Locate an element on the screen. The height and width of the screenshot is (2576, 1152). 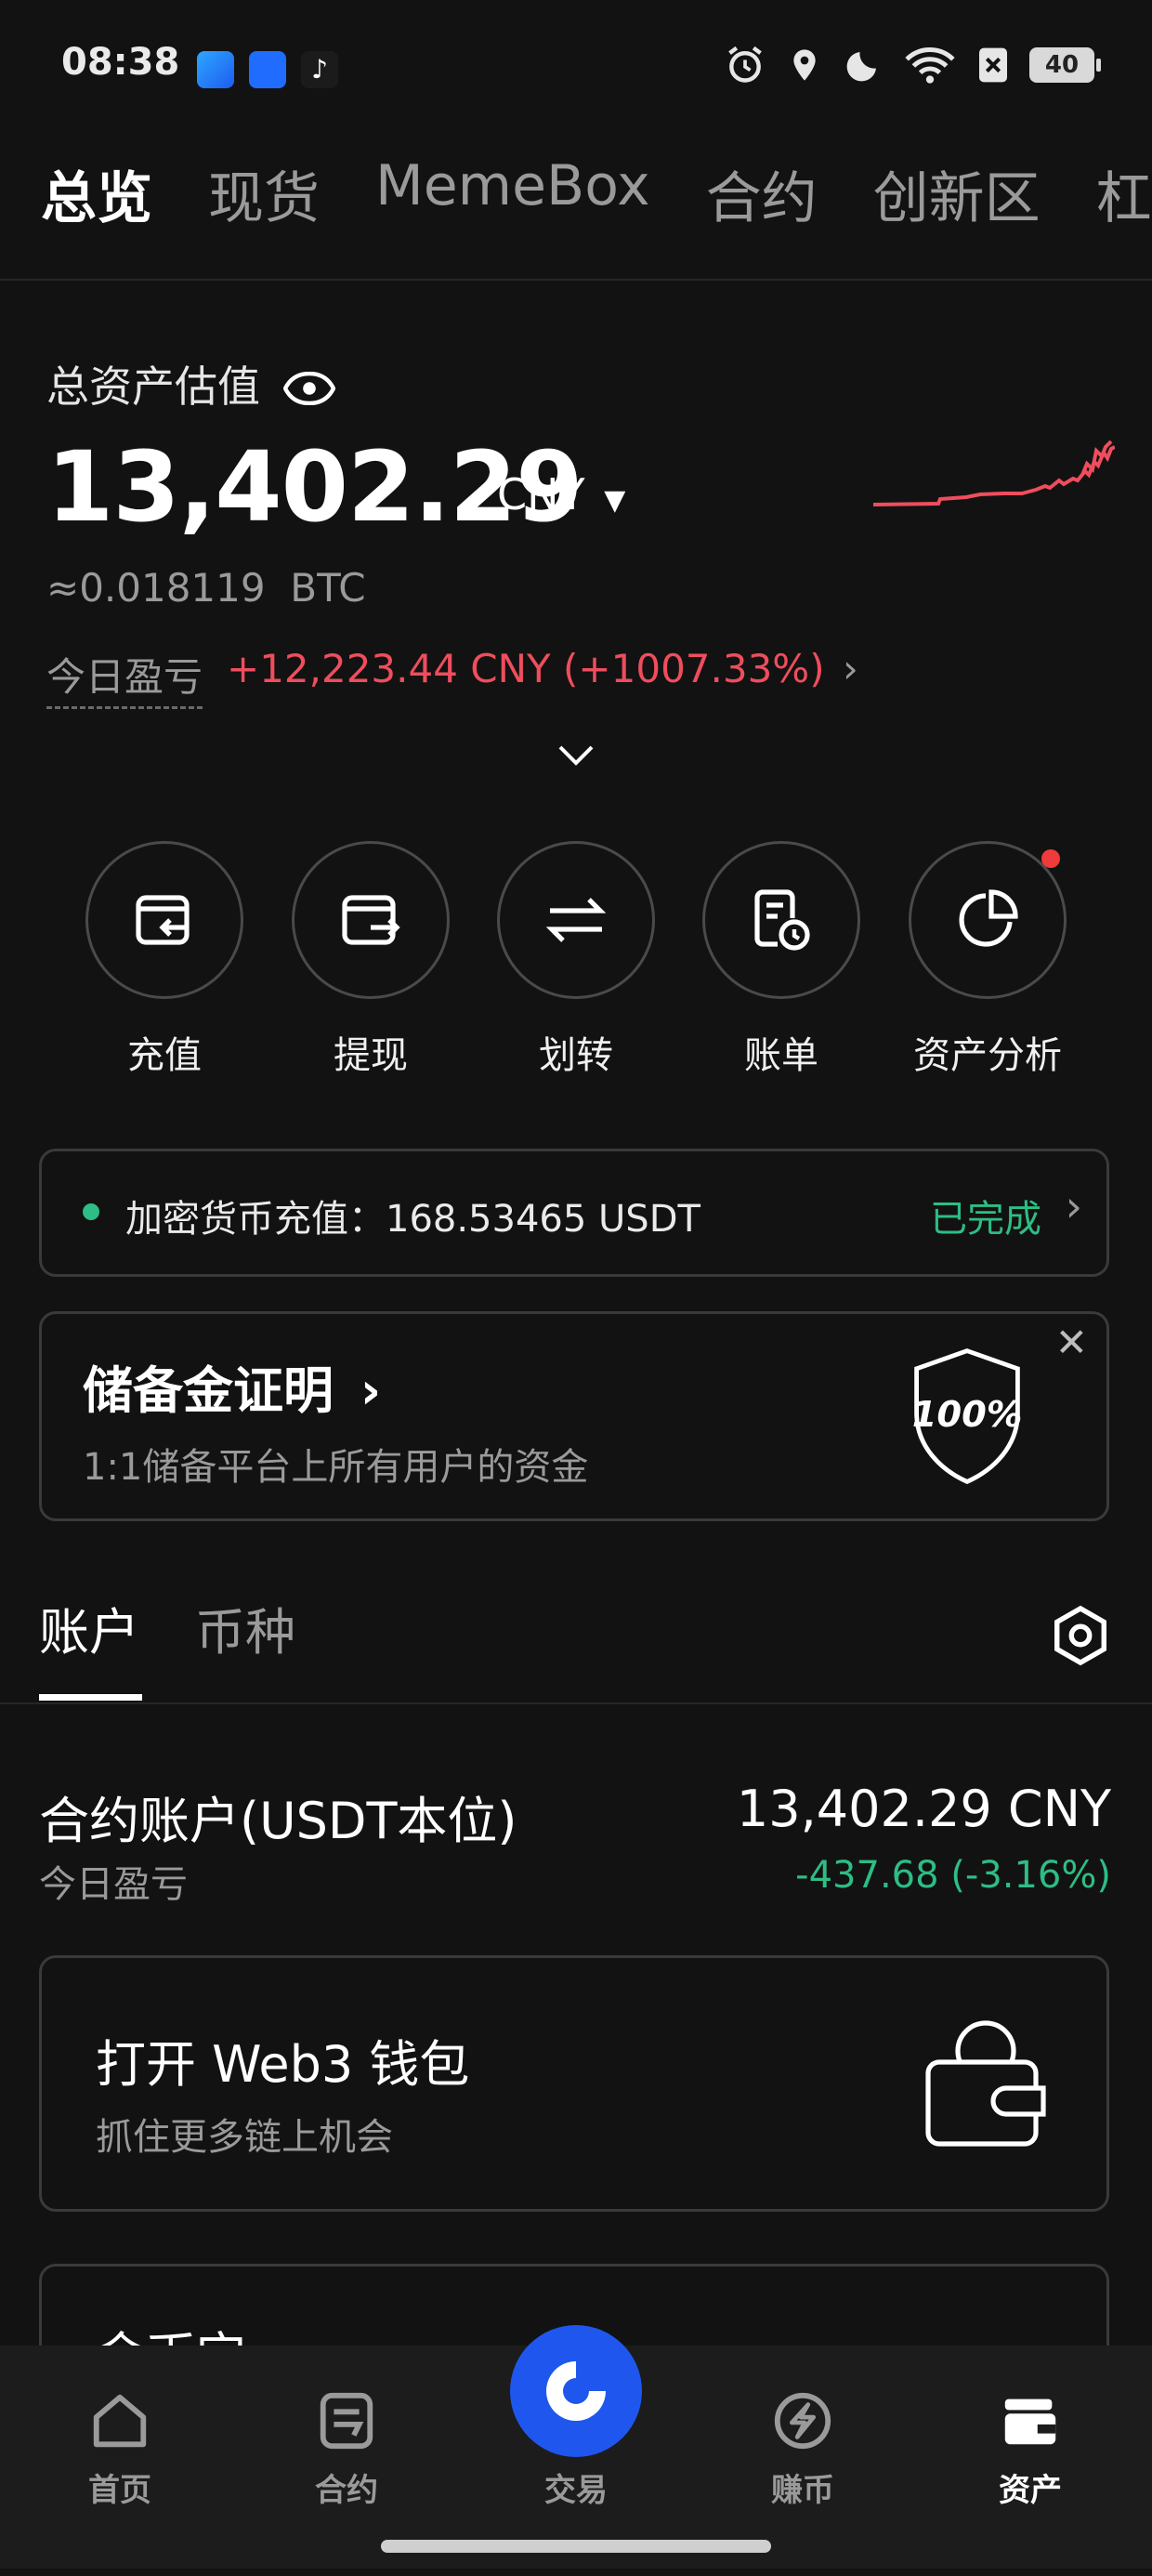
deposit-notice-card: 加密货币充值：168.53465 USDT 已完成 › is located at coordinates (574, 1213).